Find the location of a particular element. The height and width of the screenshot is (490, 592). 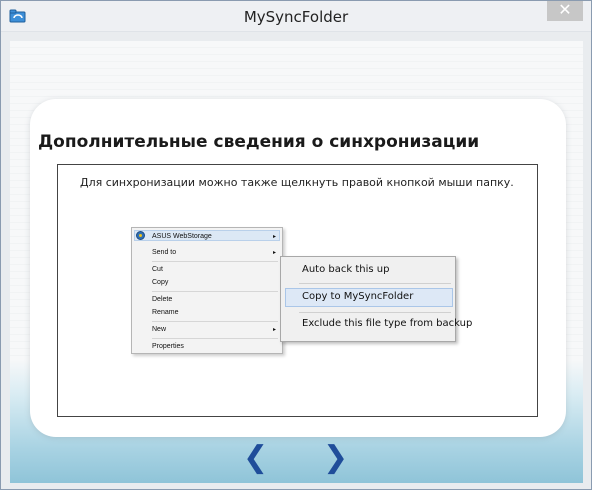

context-menu-item: Copy is located at coordinates (160, 282).